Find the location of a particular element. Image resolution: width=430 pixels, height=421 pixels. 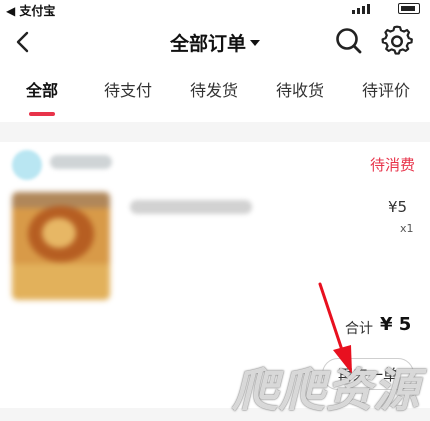

nav-bar: 全部订单 is located at coordinates (215, 42).